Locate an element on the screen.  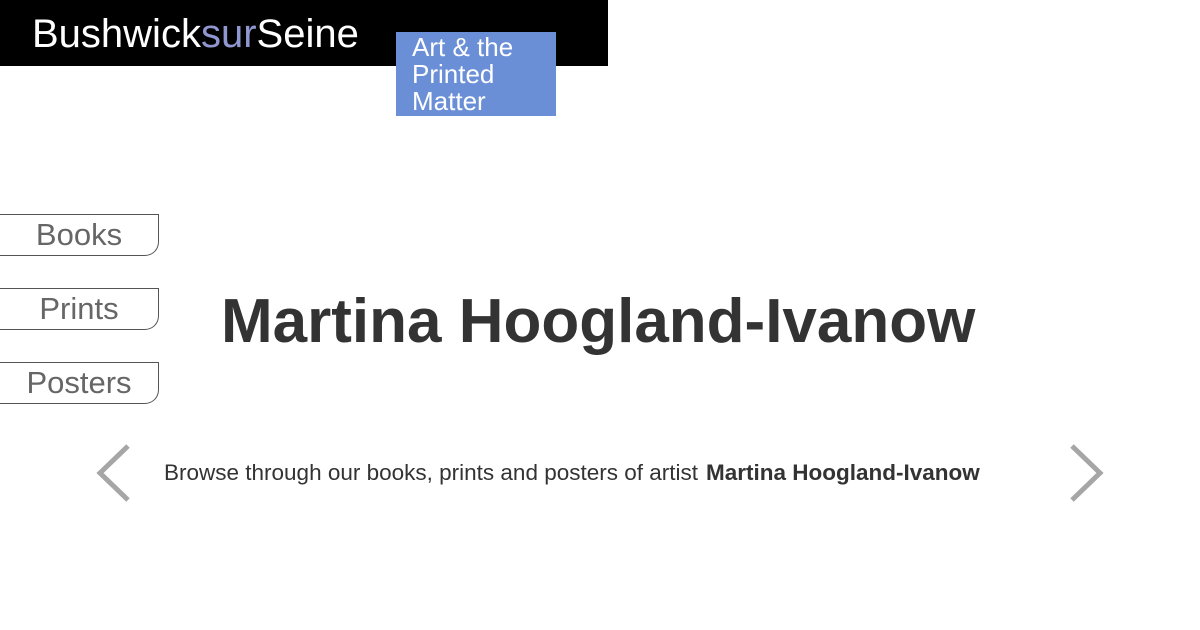
books-button: Books is located at coordinates (79, 235).